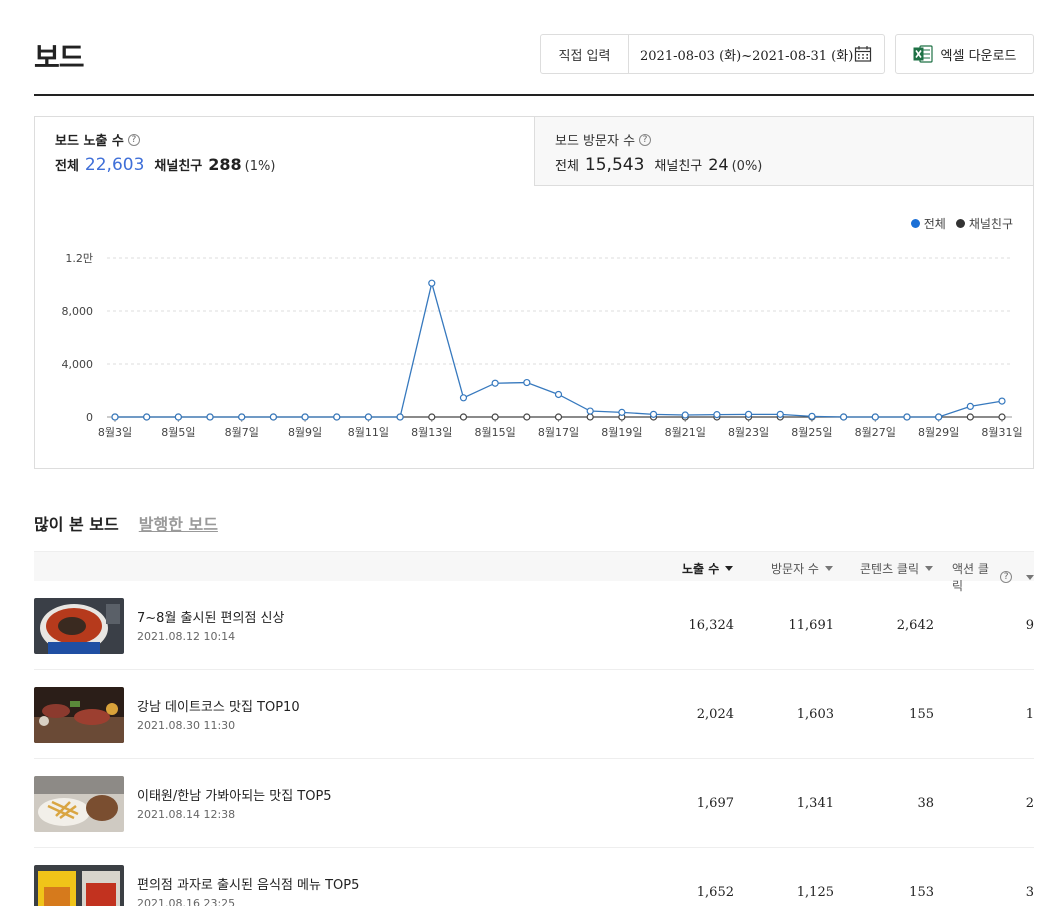  Describe the element at coordinates (210, 616) in the screenshot. I see `row-title: 7~8월 출시된 편의점 신상` at that location.